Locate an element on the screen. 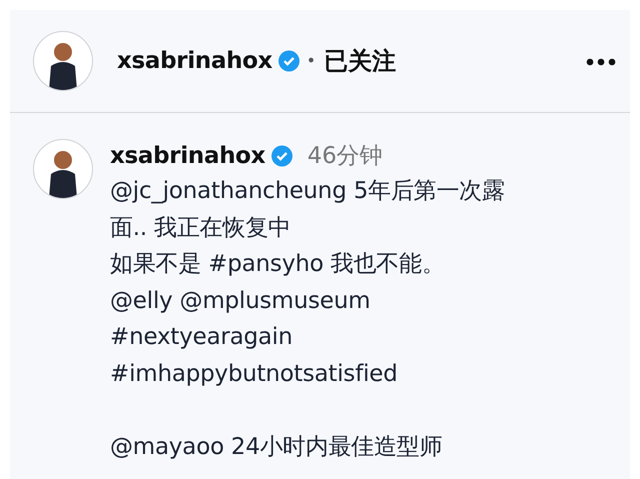 This screenshot has height=479, width=640. caption-text: @mayaoo 24小时内最佳造型师 is located at coordinates (277, 447).